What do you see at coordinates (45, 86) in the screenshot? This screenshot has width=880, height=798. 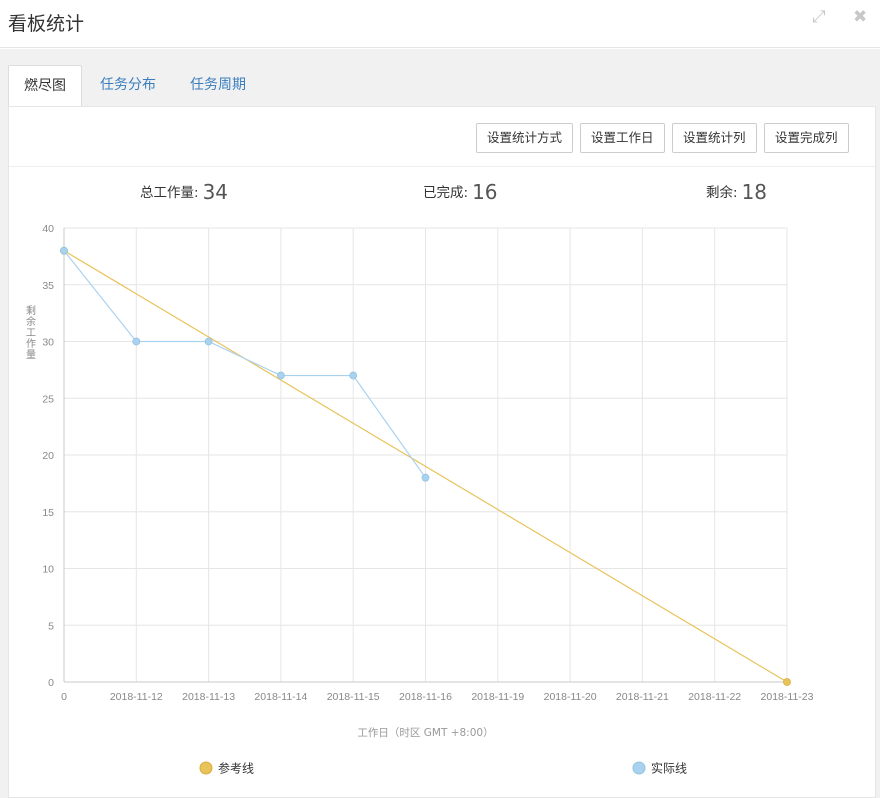 I see `tab-burndown: 燃尽图` at bounding box center [45, 86].